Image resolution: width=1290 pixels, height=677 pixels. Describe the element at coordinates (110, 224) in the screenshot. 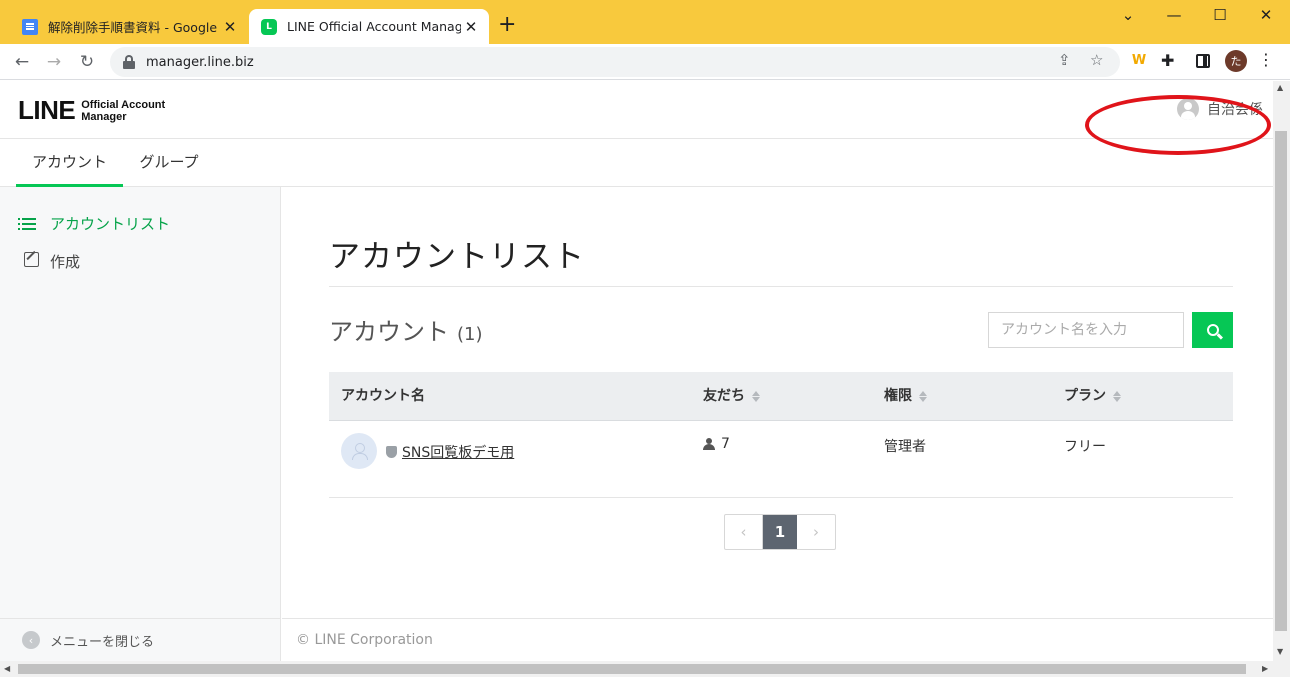

I see `sidebar-item-label: アカウントリスト` at that location.